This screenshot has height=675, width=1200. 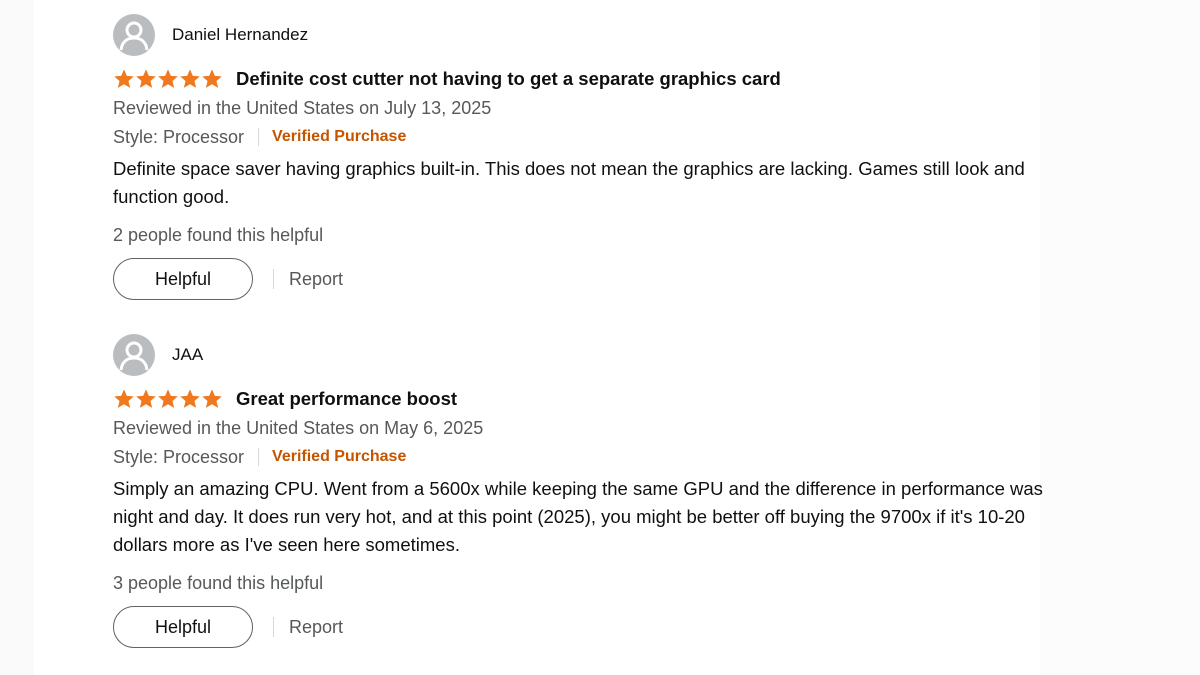 I want to click on review-author-profile: JAA, so click(x=588, y=355).